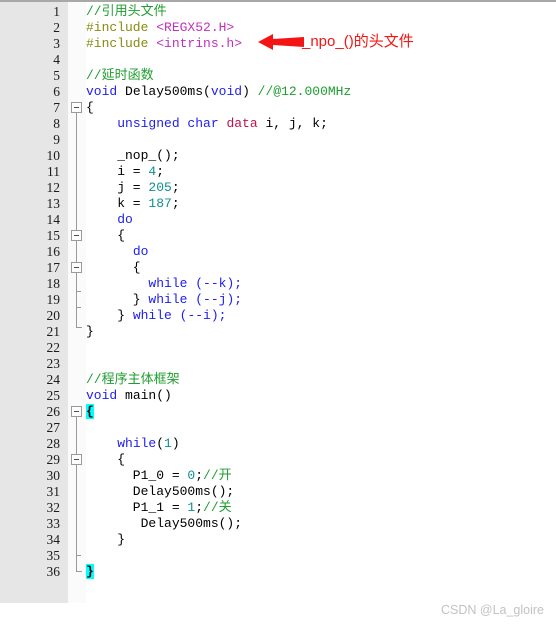 The image size is (556, 625). What do you see at coordinates (217, 507) in the screenshot?
I see `code-token: //关` at bounding box center [217, 507].